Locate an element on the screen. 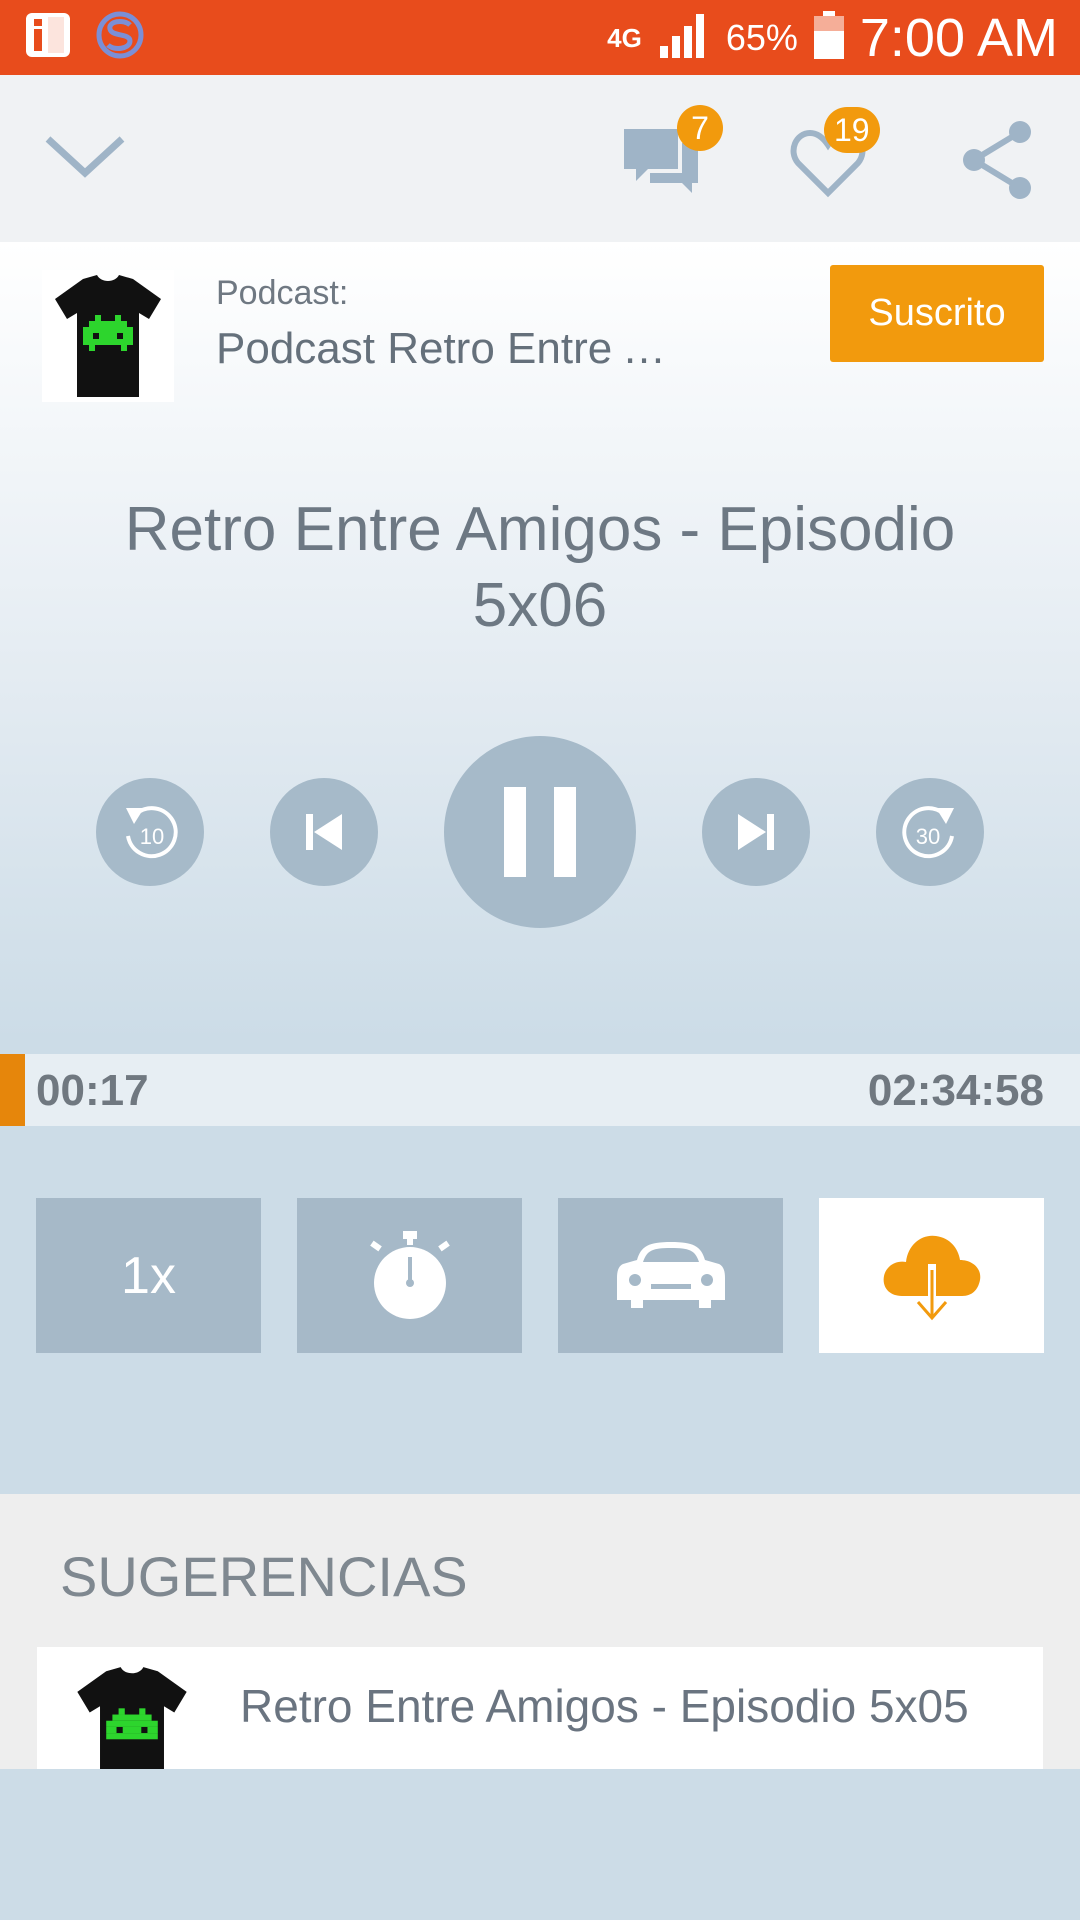 This screenshot has width=1080, height=1920. bottom-background is located at coordinates (540, 1844).